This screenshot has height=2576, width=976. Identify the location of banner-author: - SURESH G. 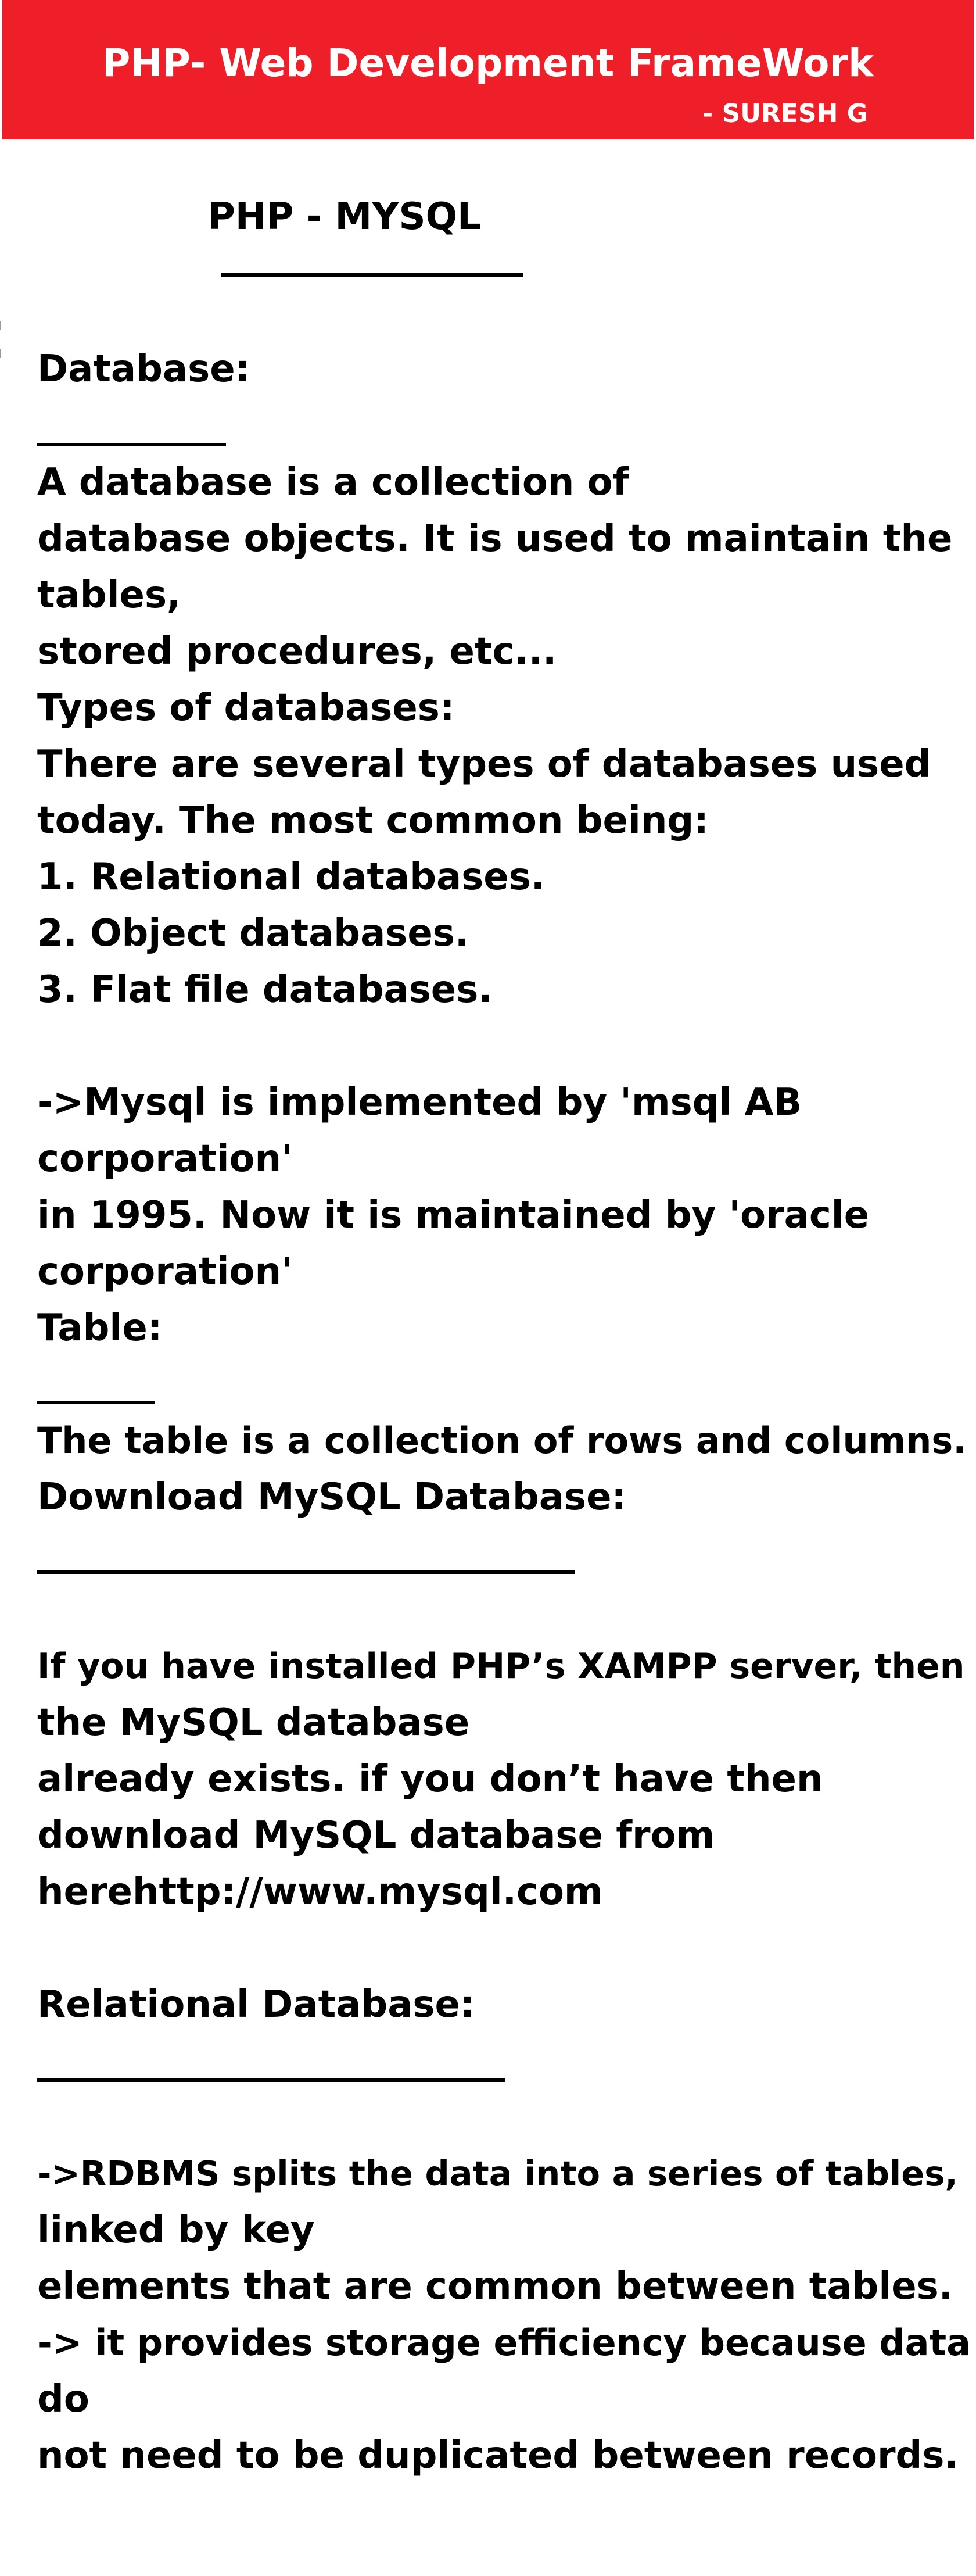
(785, 113).